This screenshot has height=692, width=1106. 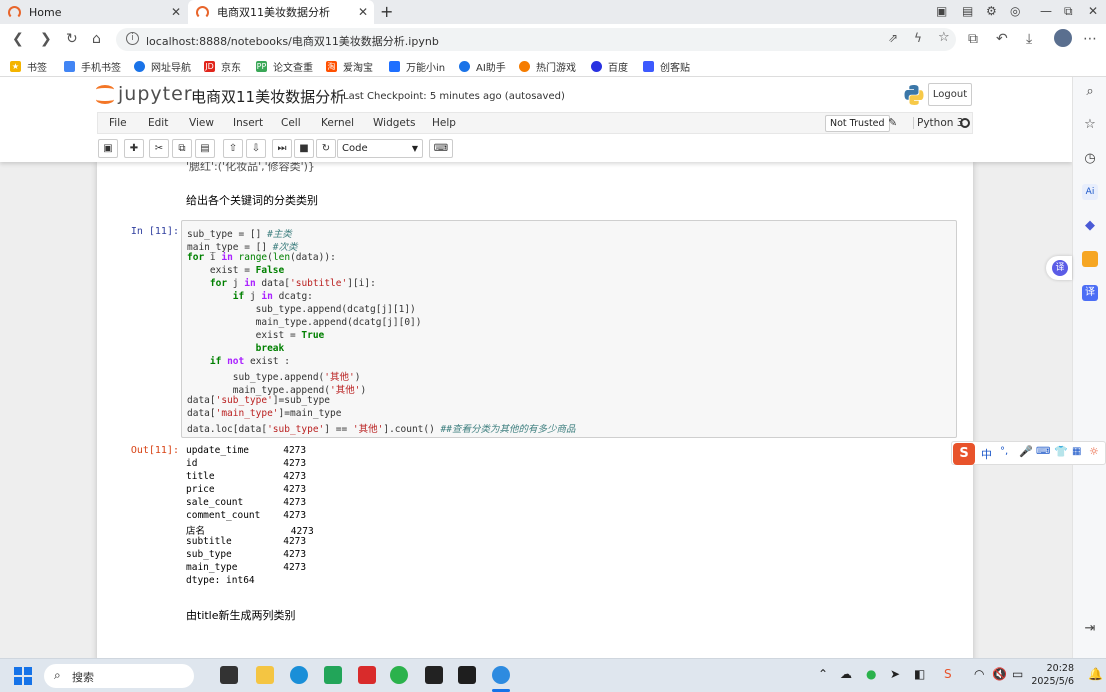 What do you see at coordinates (893, 38) in the screenshot?
I see `share-icon: ⇗` at bounding box center [893, 38].